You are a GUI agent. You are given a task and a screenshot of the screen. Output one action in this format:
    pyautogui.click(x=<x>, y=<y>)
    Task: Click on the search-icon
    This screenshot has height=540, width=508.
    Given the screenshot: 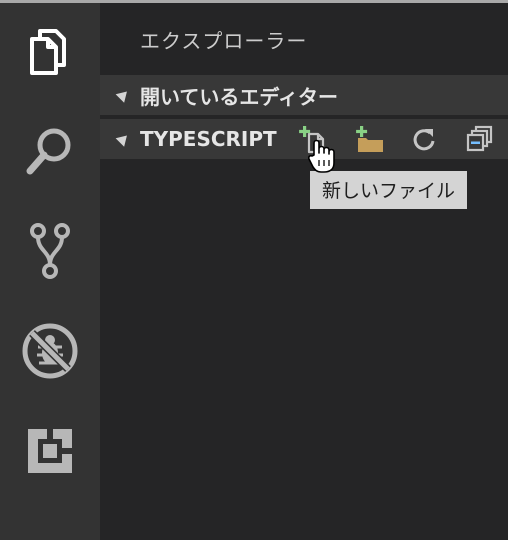 What is the action you would take?
    pyautogui.click(x=48, y=151)
    